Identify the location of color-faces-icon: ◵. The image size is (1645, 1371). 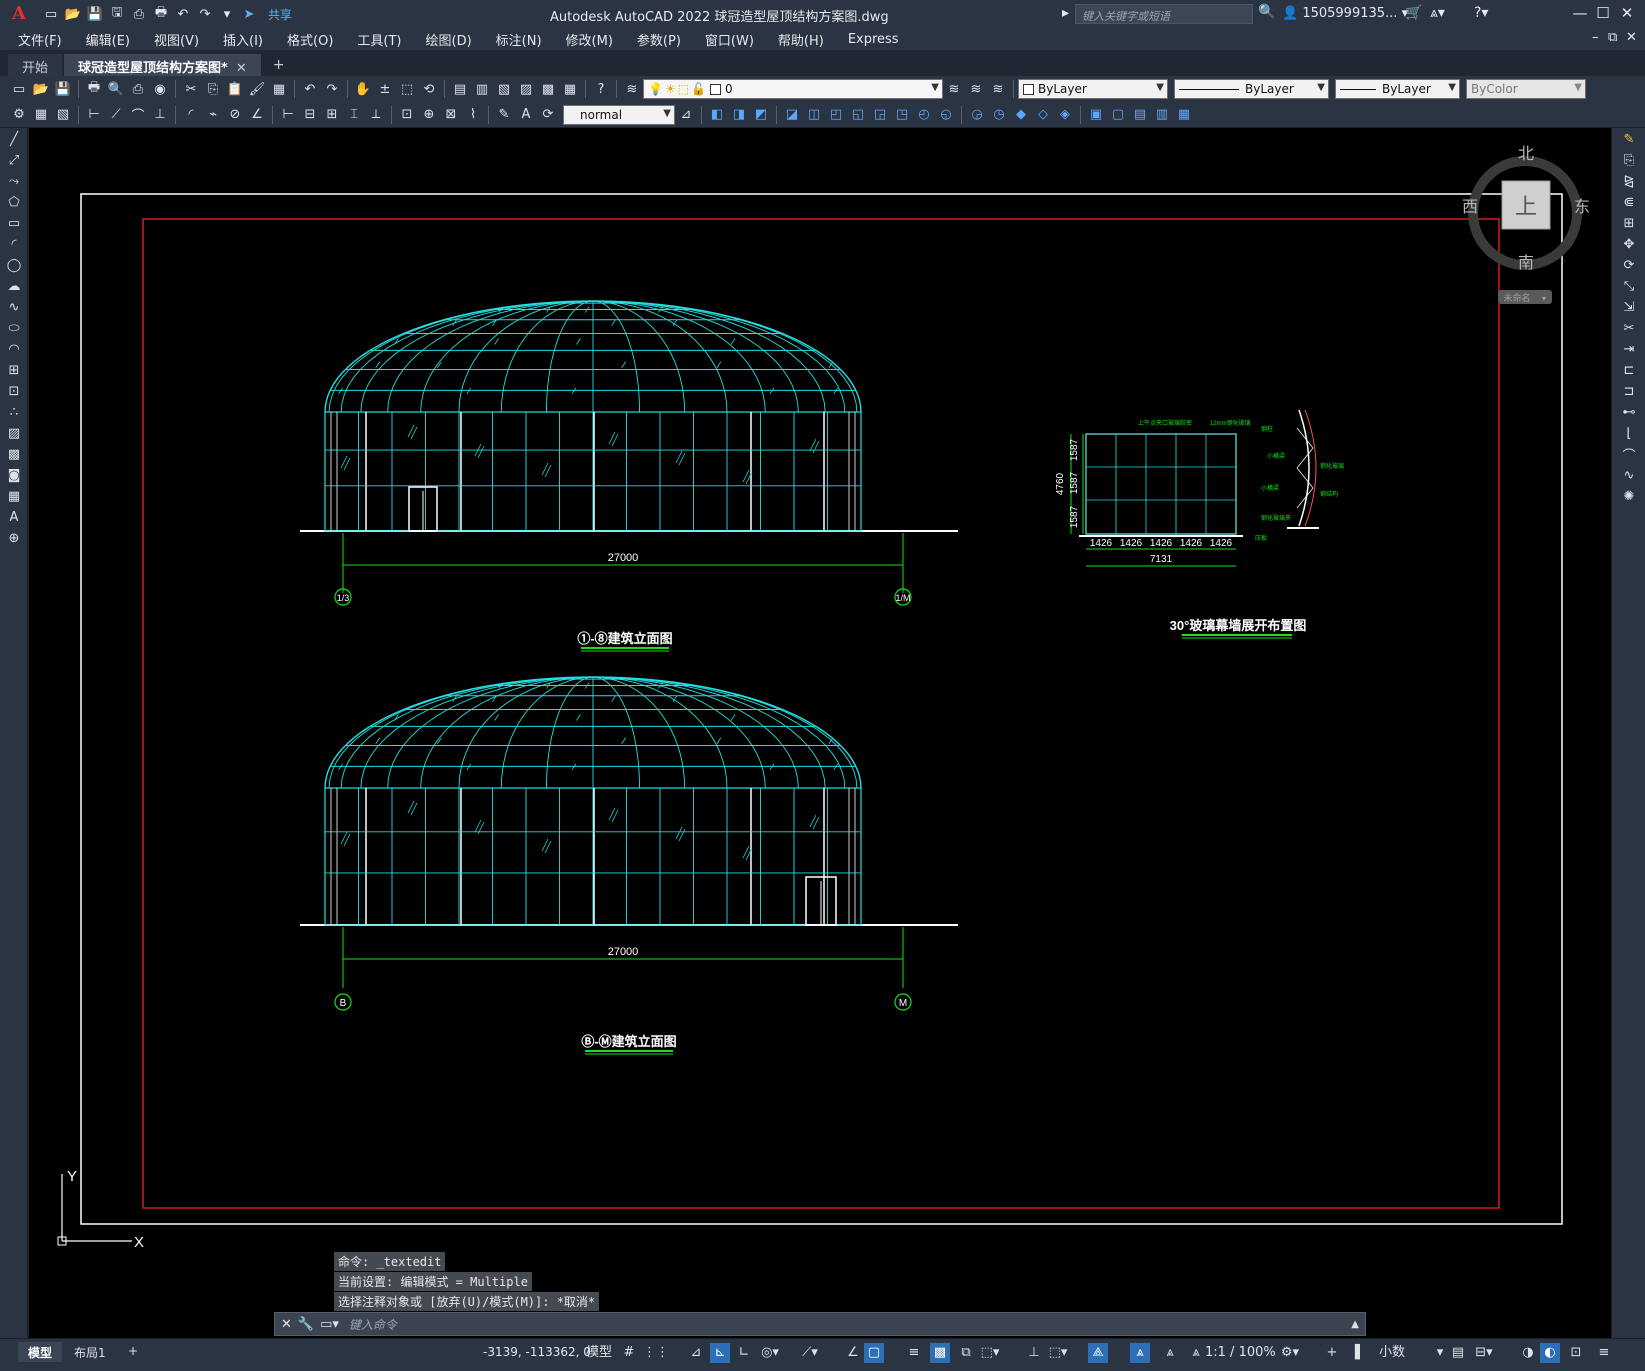
(946, 115).